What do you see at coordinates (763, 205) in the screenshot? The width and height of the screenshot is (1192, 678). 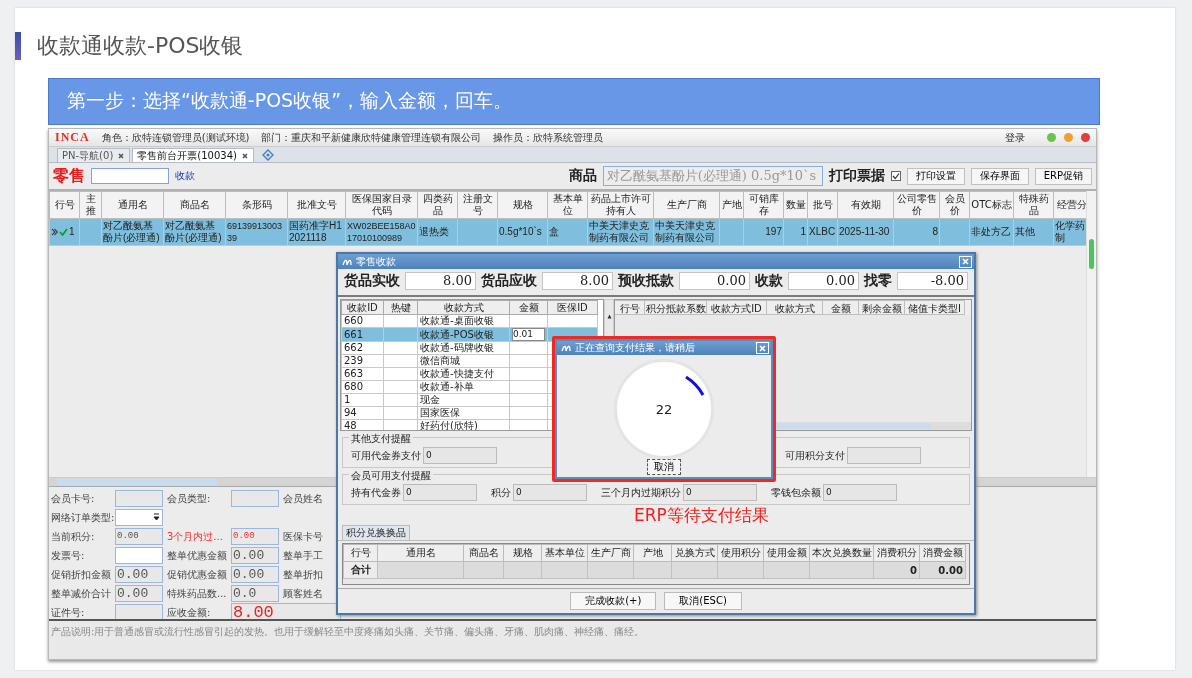 I see `column-header: 可销库存` at bounding box center [763, 205].